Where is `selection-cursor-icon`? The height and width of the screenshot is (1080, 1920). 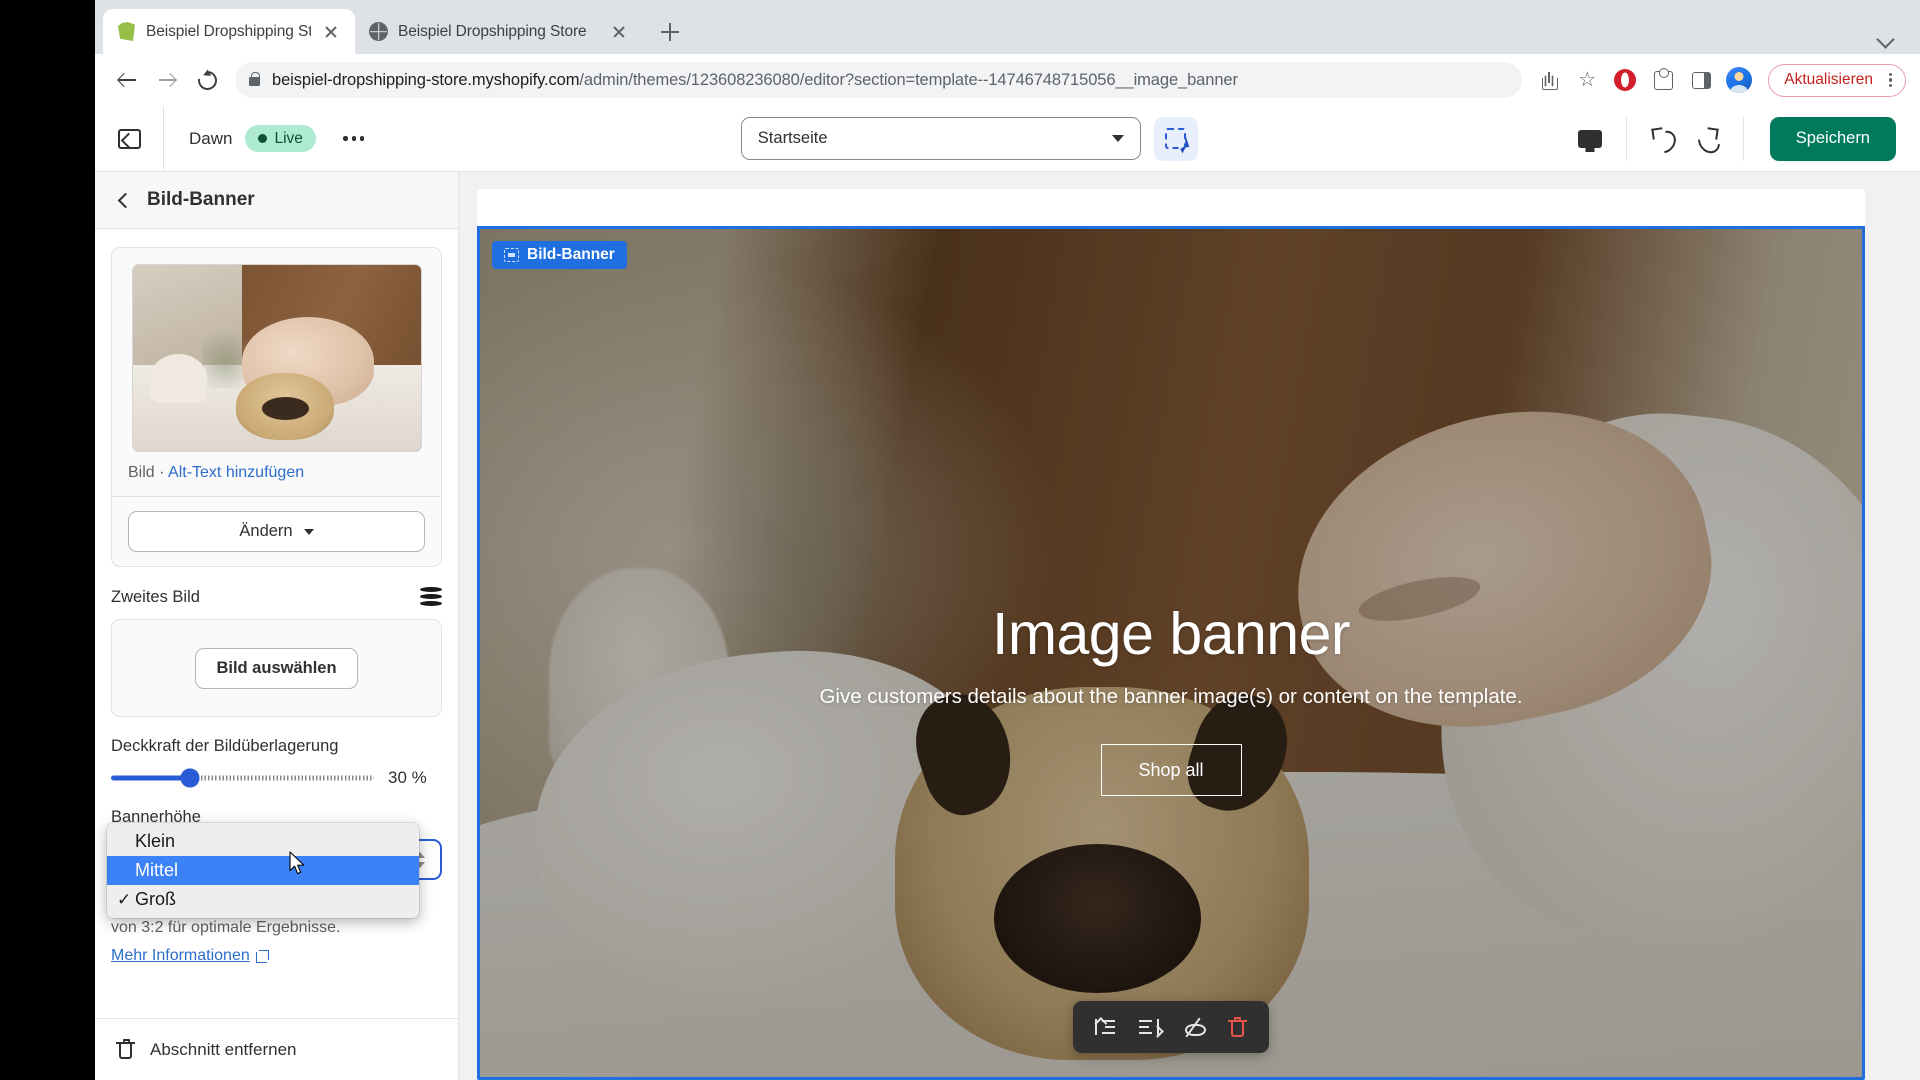 selection-cursor-icon is located at coordinates (1177, 141).